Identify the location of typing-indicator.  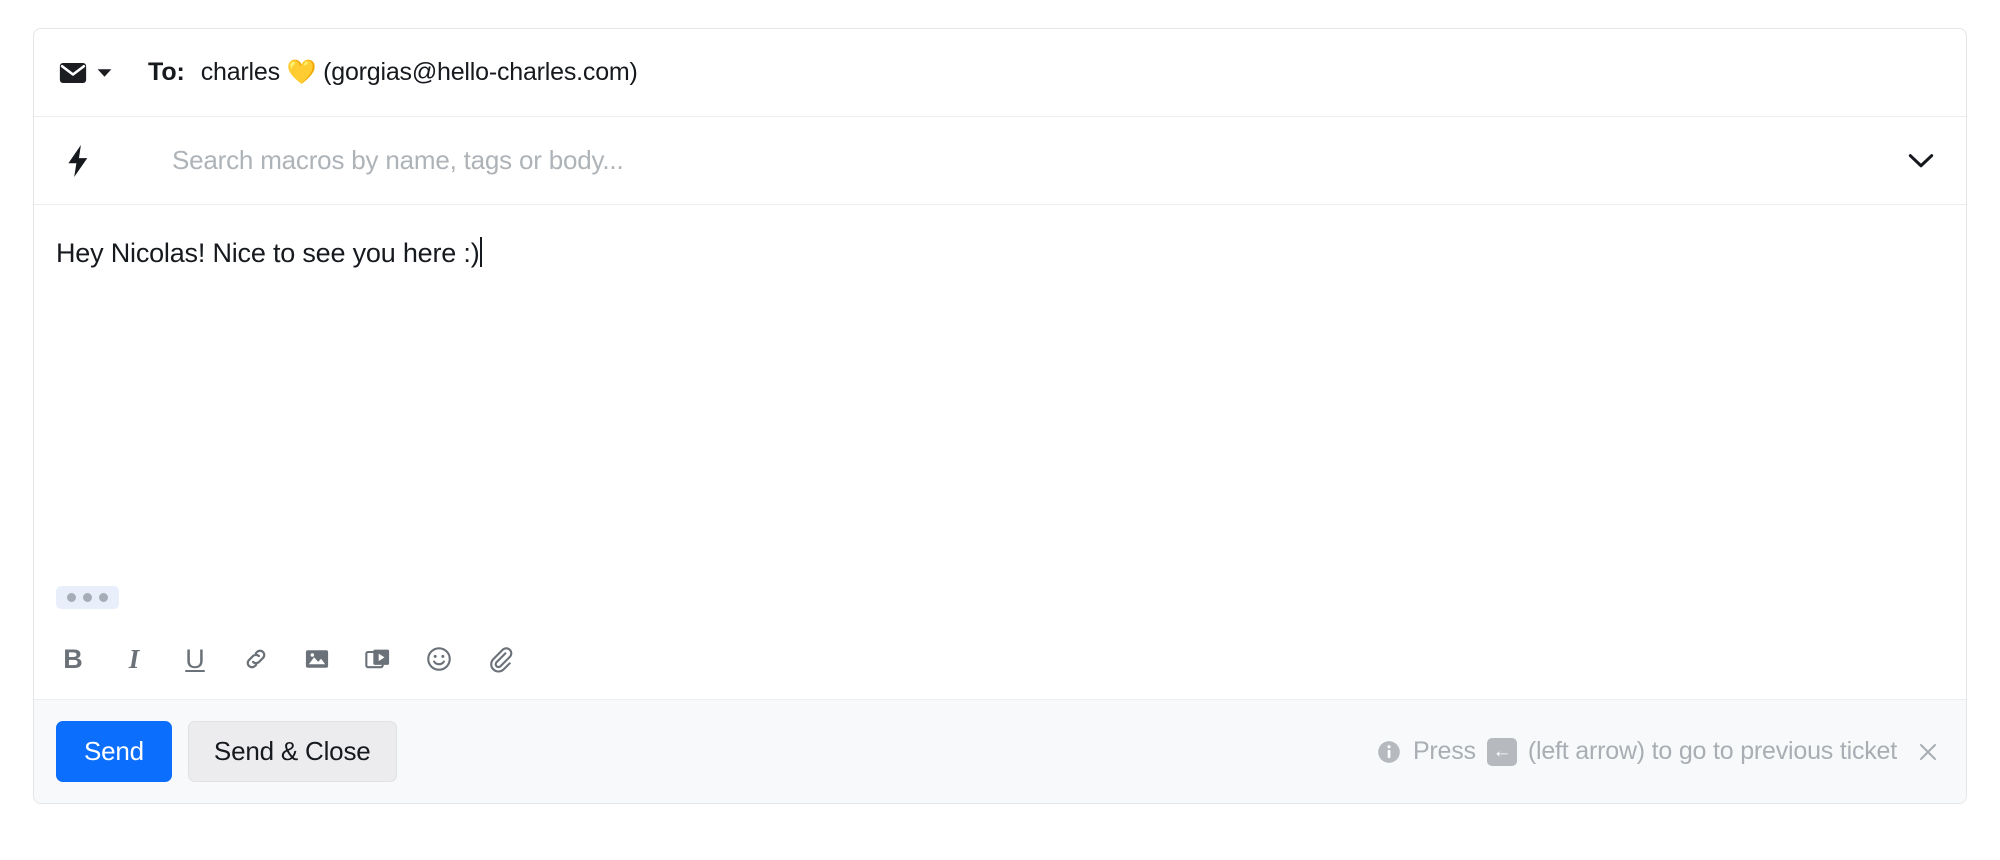
(87, 597).